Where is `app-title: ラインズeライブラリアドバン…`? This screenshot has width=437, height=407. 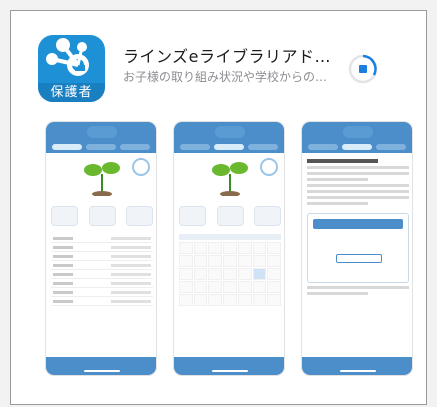 app-title: ラインズeライブラリアドバン… is located at coordinates (228, 55).